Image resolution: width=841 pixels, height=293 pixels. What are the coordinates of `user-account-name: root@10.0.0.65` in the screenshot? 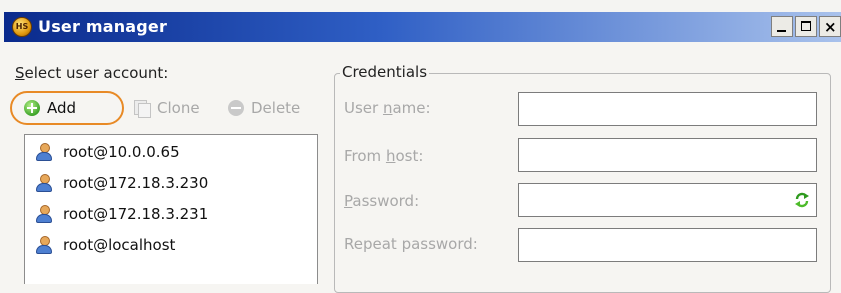 It's located at (121, 152).